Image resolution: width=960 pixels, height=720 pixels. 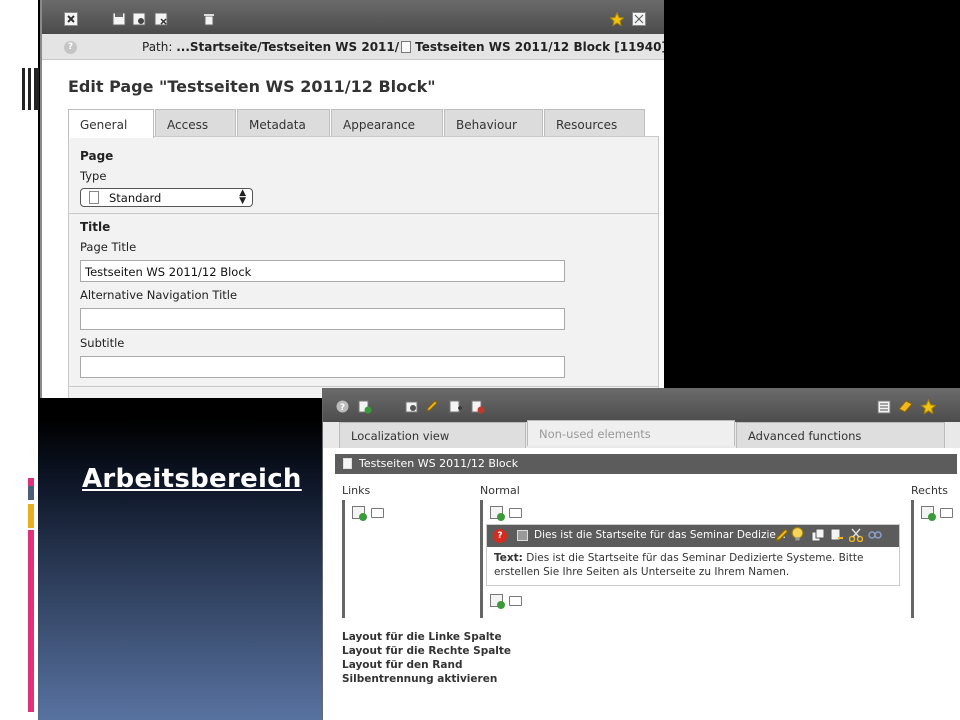 I want to click on path-page: Testseiten WS 2011/12 Block [11940], so click(x=539, y=47).